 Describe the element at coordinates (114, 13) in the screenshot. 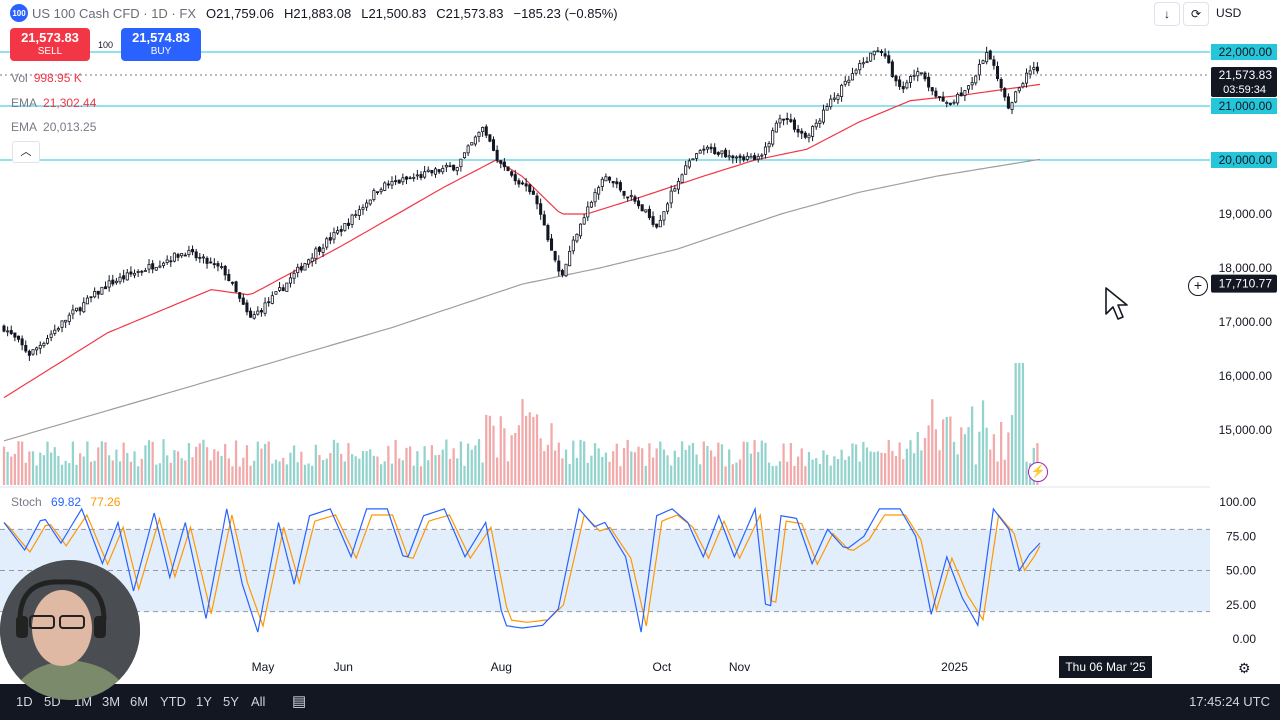

I see `symbol-title: US 100 Cash CFD · 1D · FX` at that location.